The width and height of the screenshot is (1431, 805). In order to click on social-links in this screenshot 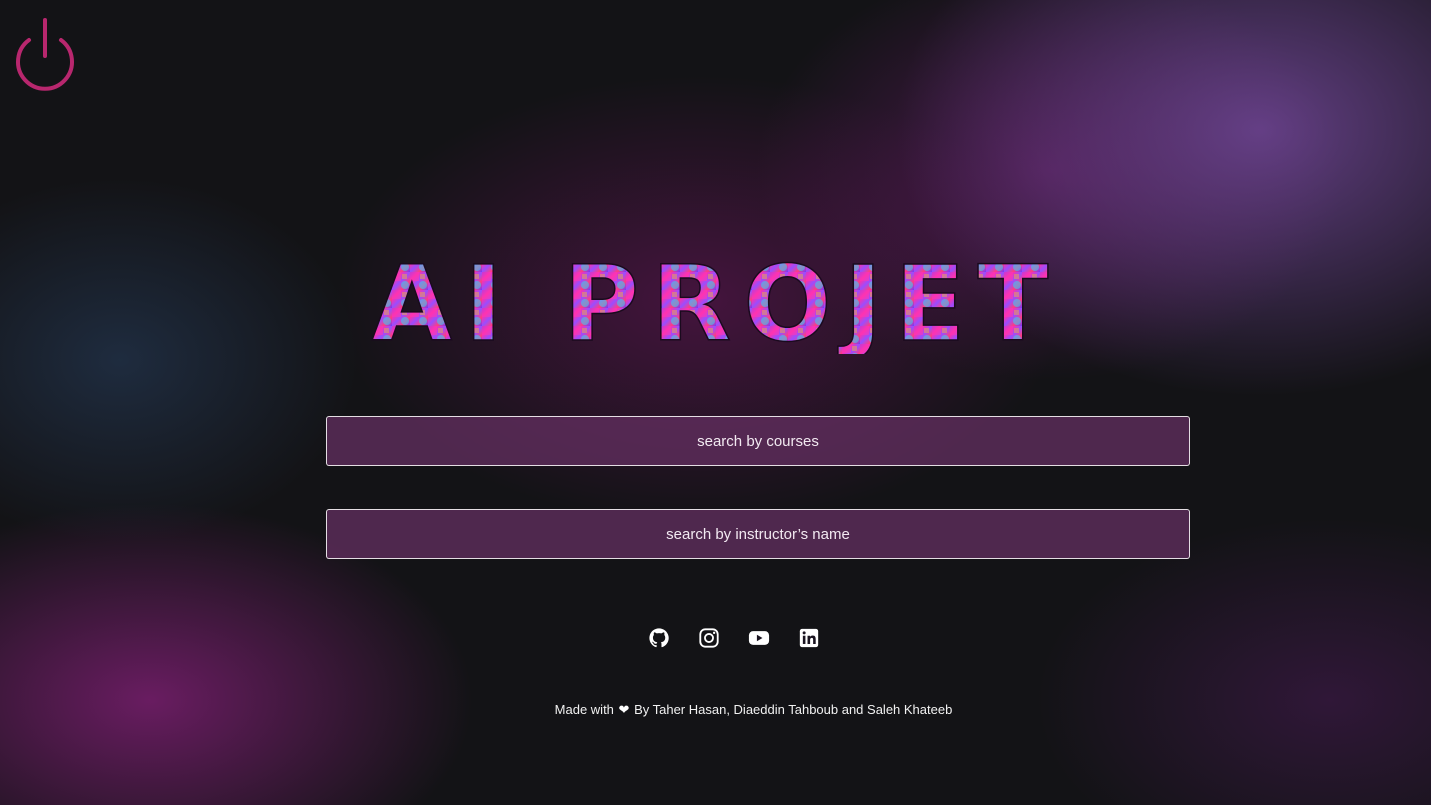, I will do `click(715, 639)`.